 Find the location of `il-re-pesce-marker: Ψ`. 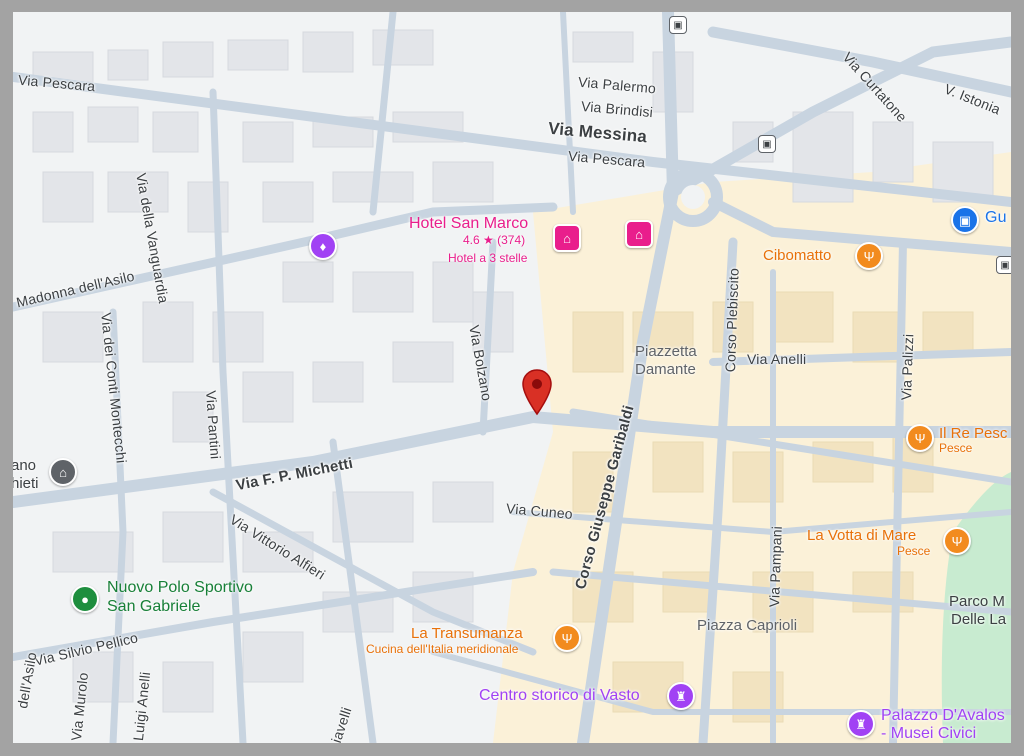

il-re-pesce-marker: Ψ is located at coordinates (920, 438).